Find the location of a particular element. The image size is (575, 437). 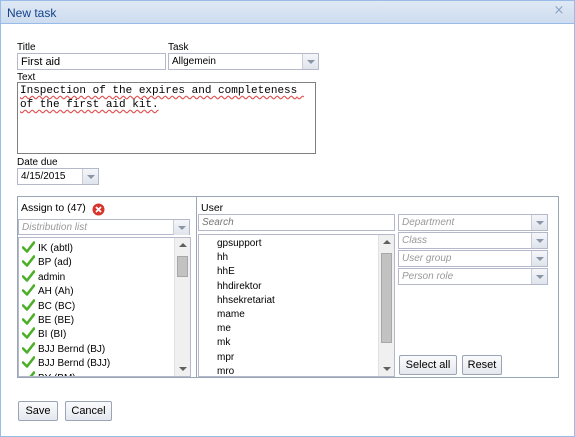

assigned-list-item-label: BE (BE) is located at coordinates (56, 320).